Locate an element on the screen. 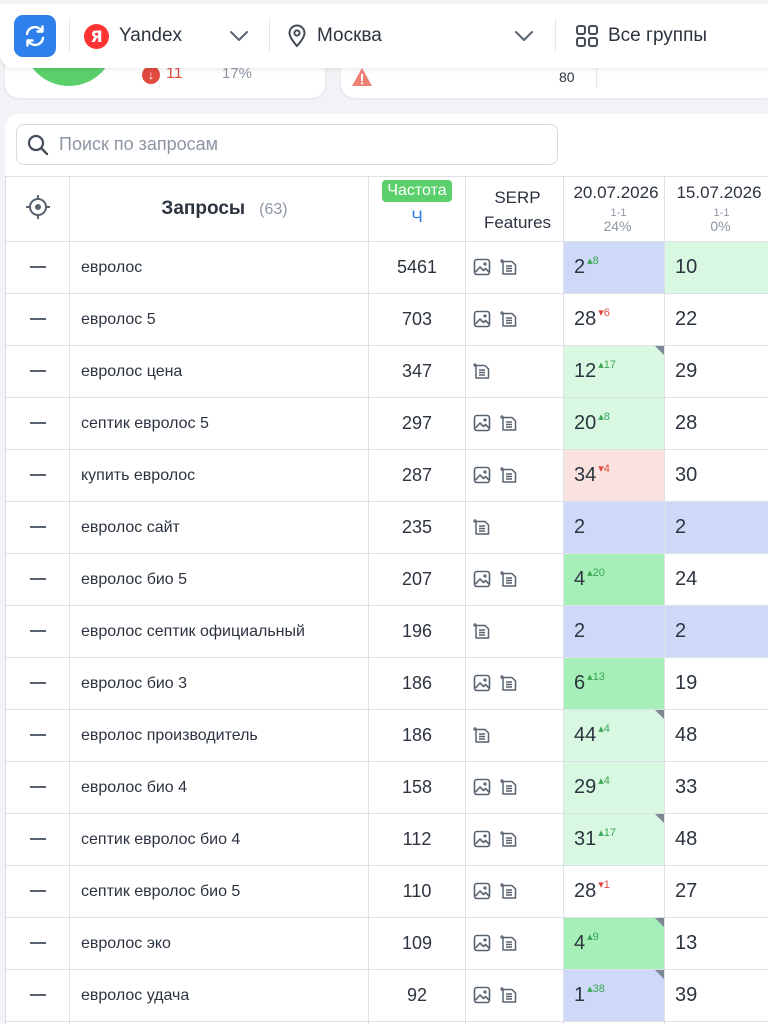 The width and height of the screenshot is (768, 1024). table-row: евролос эко 109 4 ▴9 13 is located at coordinates (386, 943).